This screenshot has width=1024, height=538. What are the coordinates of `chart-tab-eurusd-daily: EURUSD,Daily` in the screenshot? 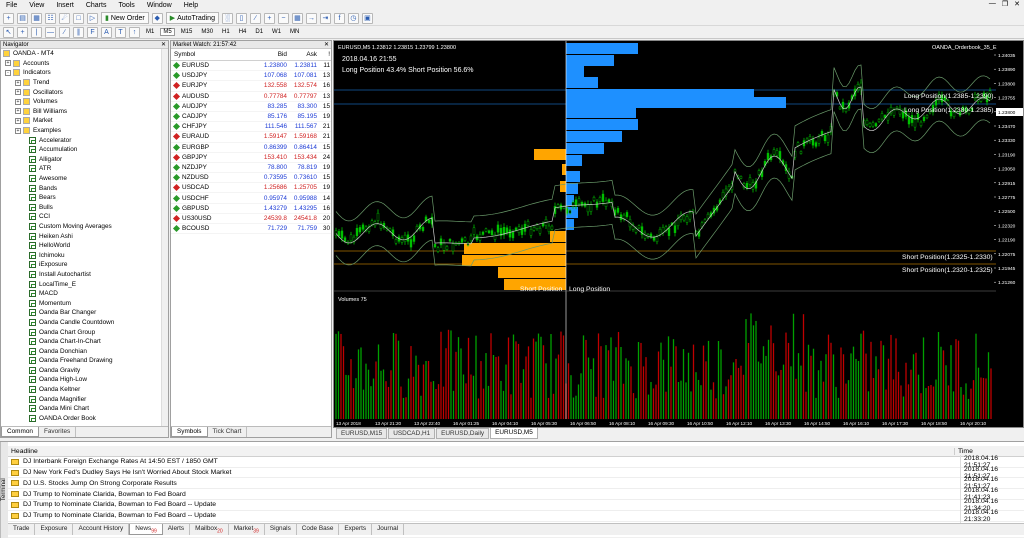 It's located at (463, 433).